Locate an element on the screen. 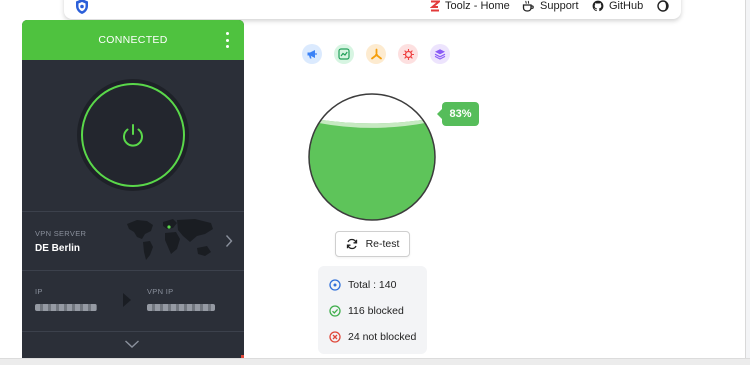 The width and height of the screenshot is (750, 365). expand-row is located at coordinates (133, 345).